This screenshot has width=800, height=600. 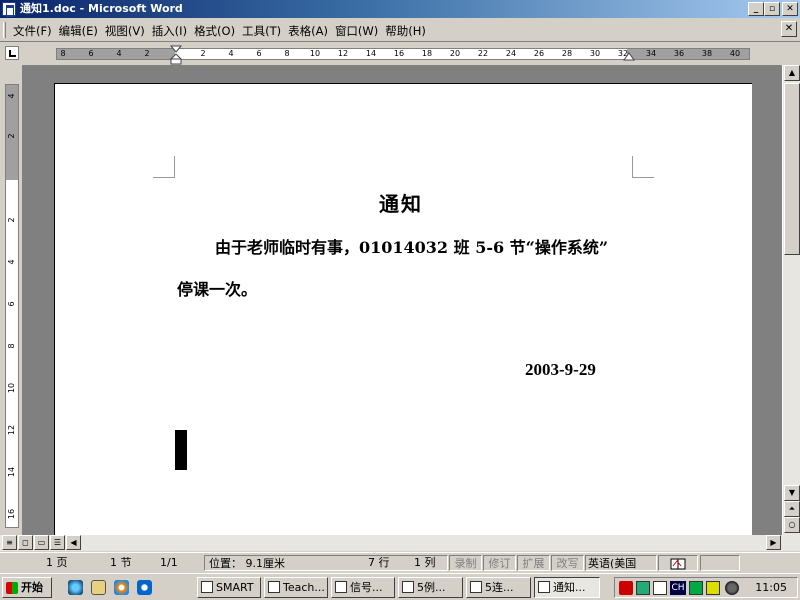 I want to click on antivirus-icon, so click(x=626, y=588).